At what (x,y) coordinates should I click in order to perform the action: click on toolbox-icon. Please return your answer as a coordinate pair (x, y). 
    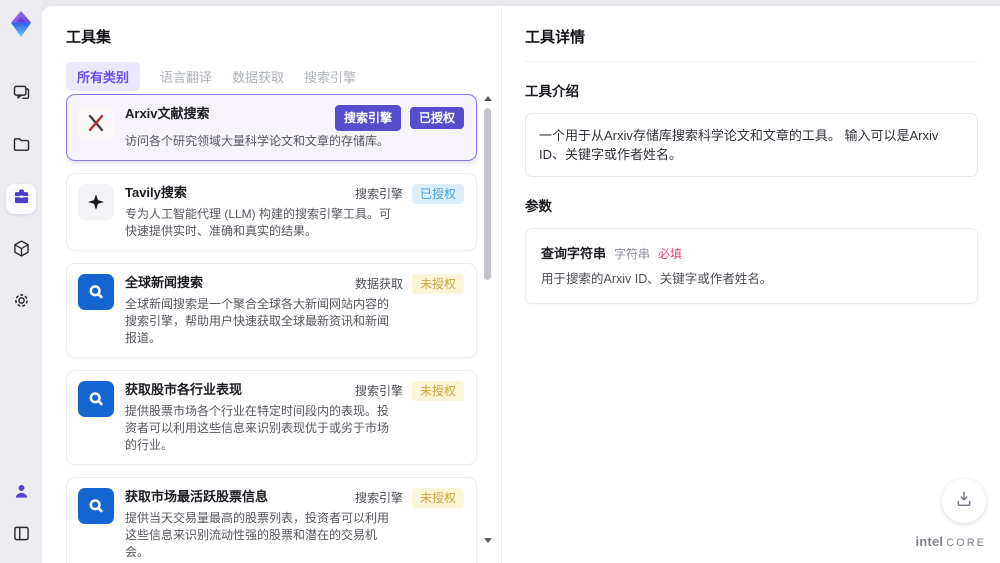
    Looking at the image, I should click on (21, 199).